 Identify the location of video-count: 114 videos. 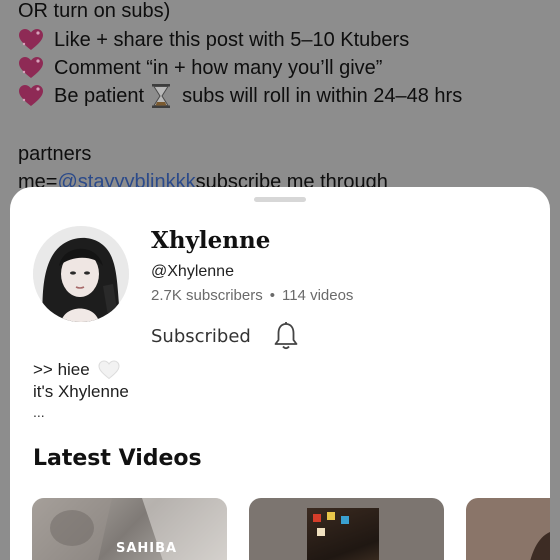
(317, 295).